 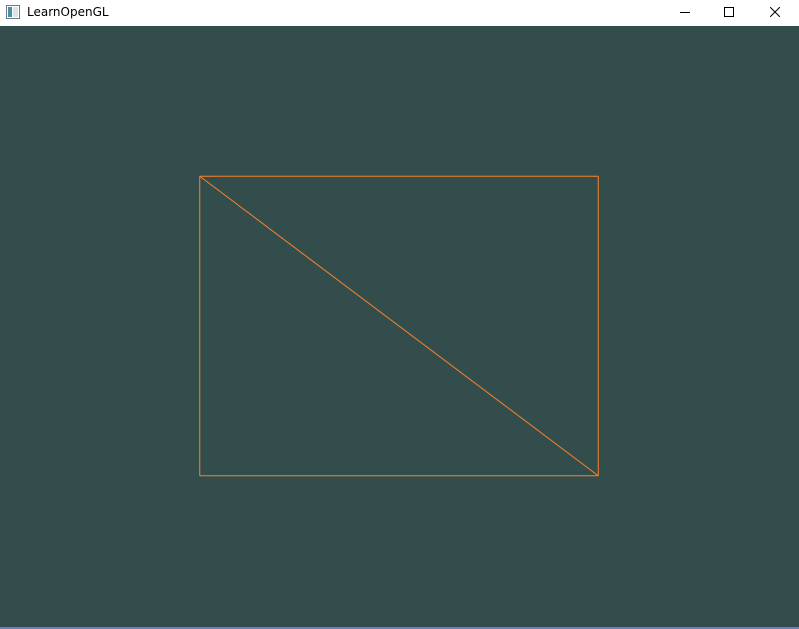 I want to click on window-title: LearnOpenGL, so click(x=68, y=12).